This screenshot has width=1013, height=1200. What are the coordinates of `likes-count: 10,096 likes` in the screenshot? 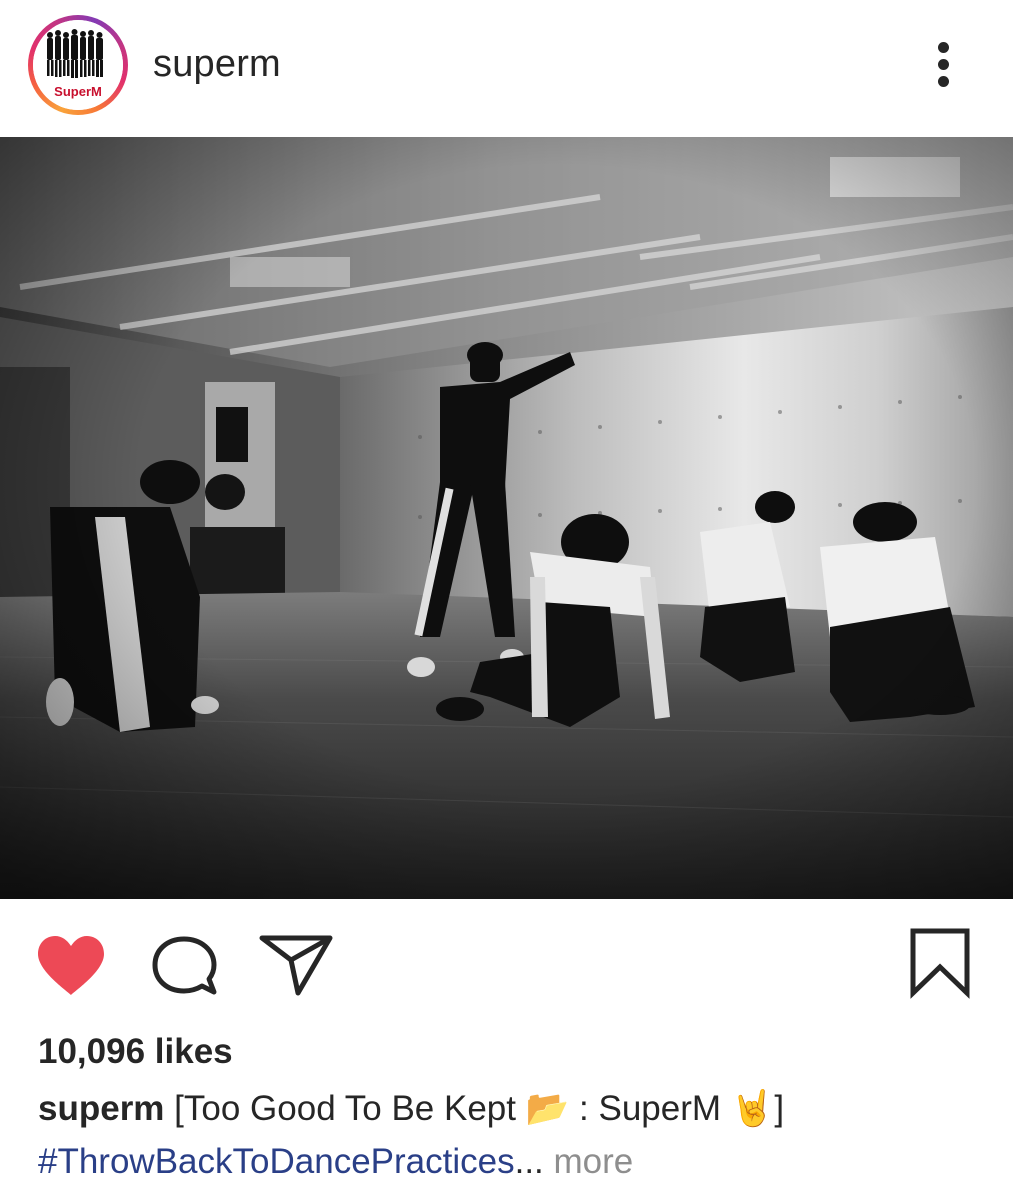 It's located at (135, 1052).